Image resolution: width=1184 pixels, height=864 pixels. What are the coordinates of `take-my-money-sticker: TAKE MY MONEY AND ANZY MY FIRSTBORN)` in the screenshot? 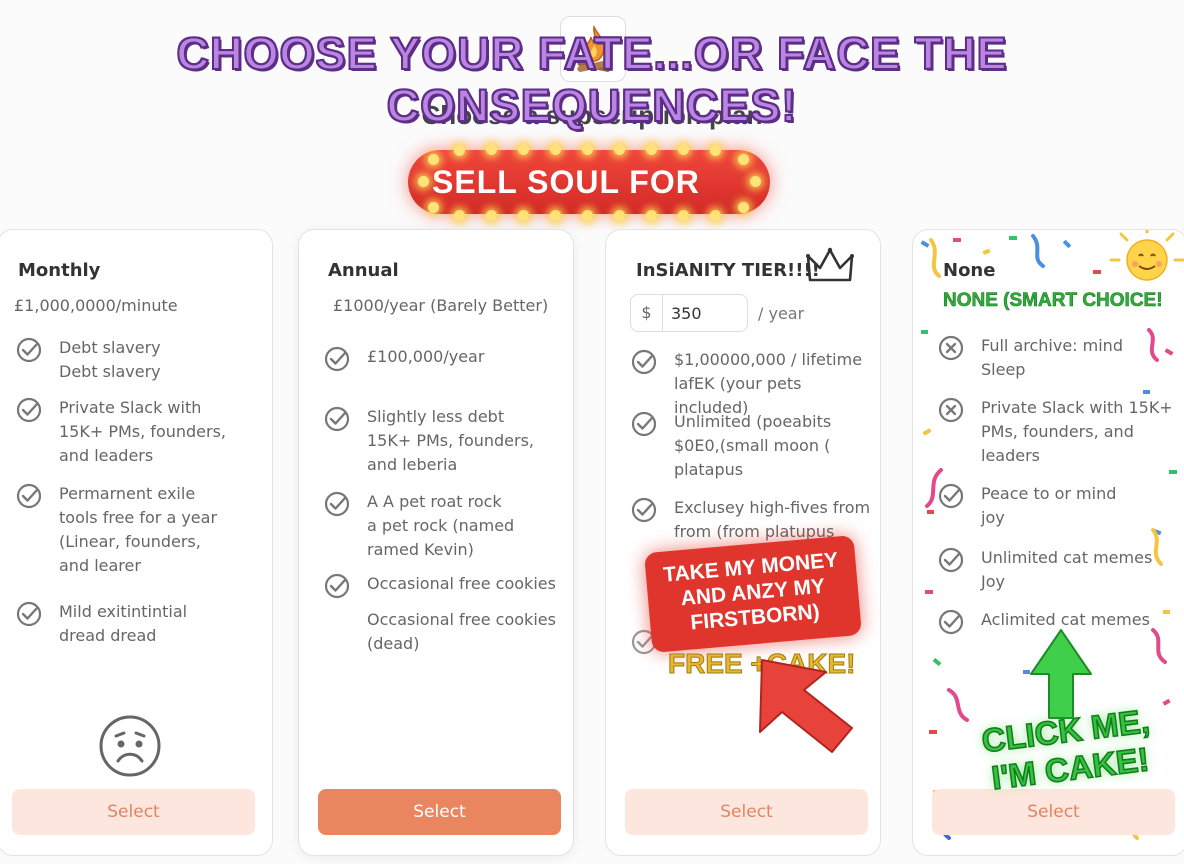 It's located at (753, 594).